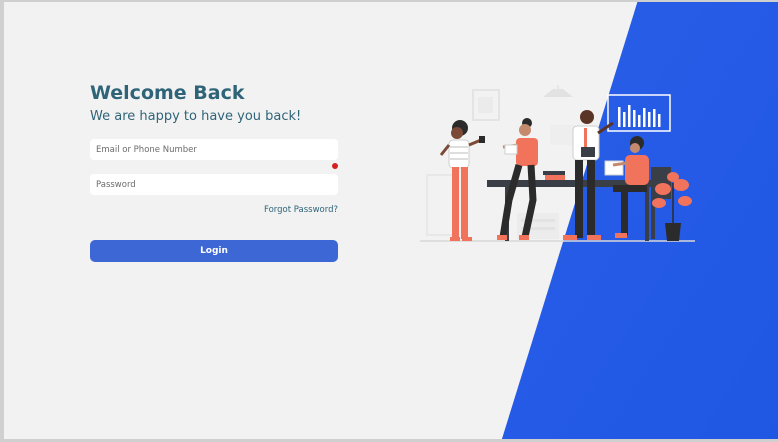  I want to click on page-title: Welcome Back, so click(167, 93).